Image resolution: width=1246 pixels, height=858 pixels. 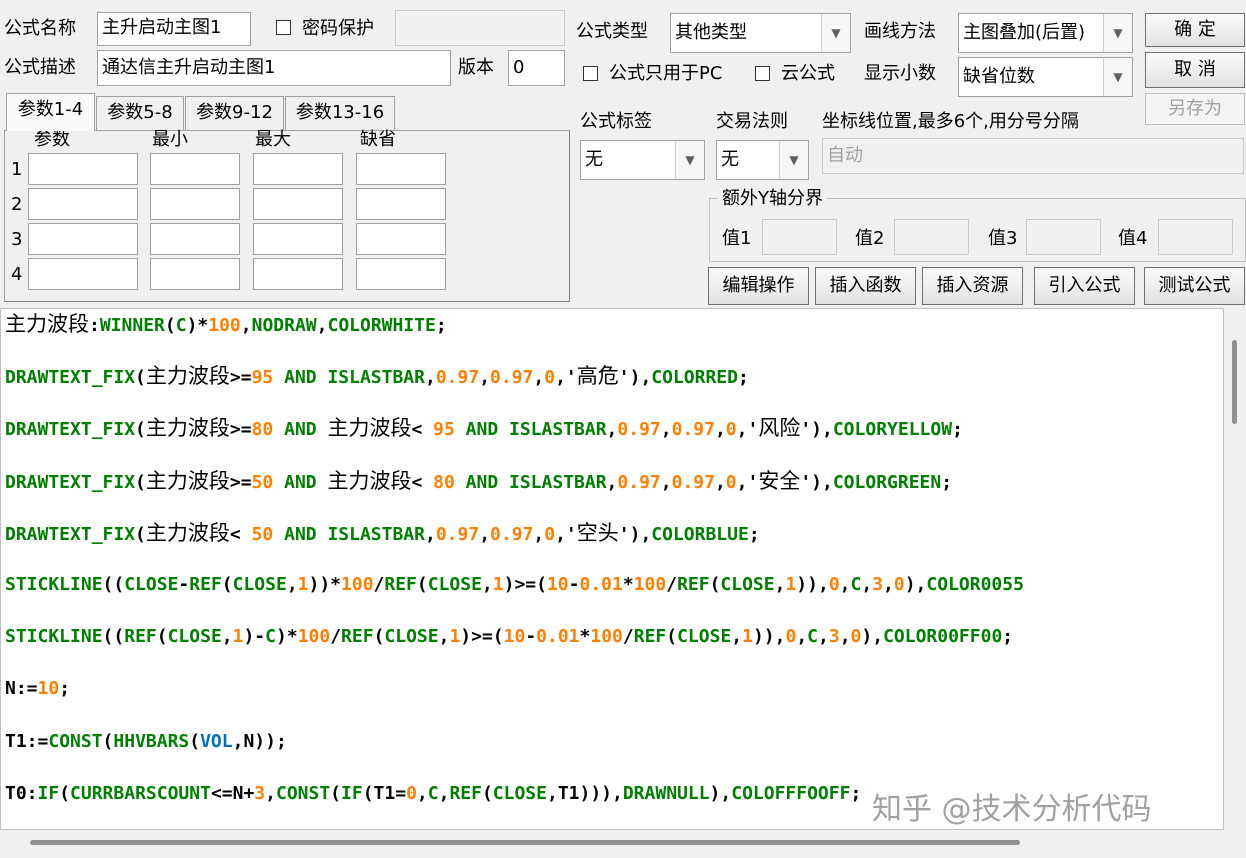 I want to click on password-checkbox, so click(x=283, y=27).